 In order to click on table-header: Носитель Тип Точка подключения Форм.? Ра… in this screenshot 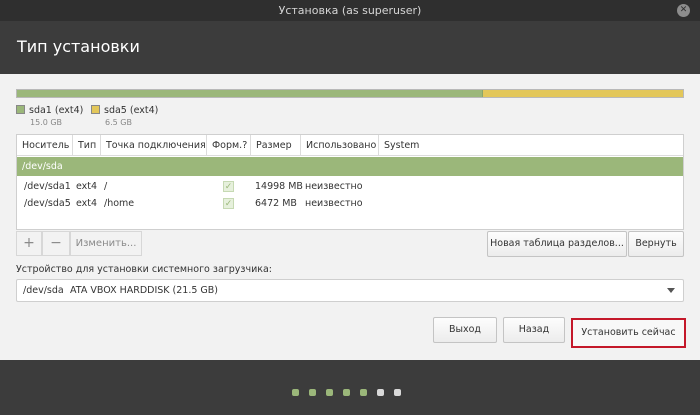, I will do `click(350, 145)`.